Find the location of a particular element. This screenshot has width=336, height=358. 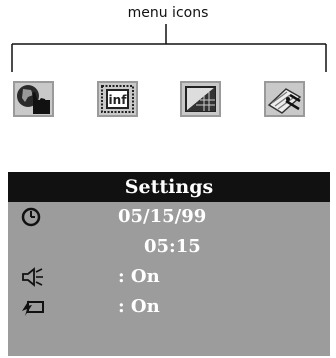

power-save-value: : On is located at coordinates (139, 306).